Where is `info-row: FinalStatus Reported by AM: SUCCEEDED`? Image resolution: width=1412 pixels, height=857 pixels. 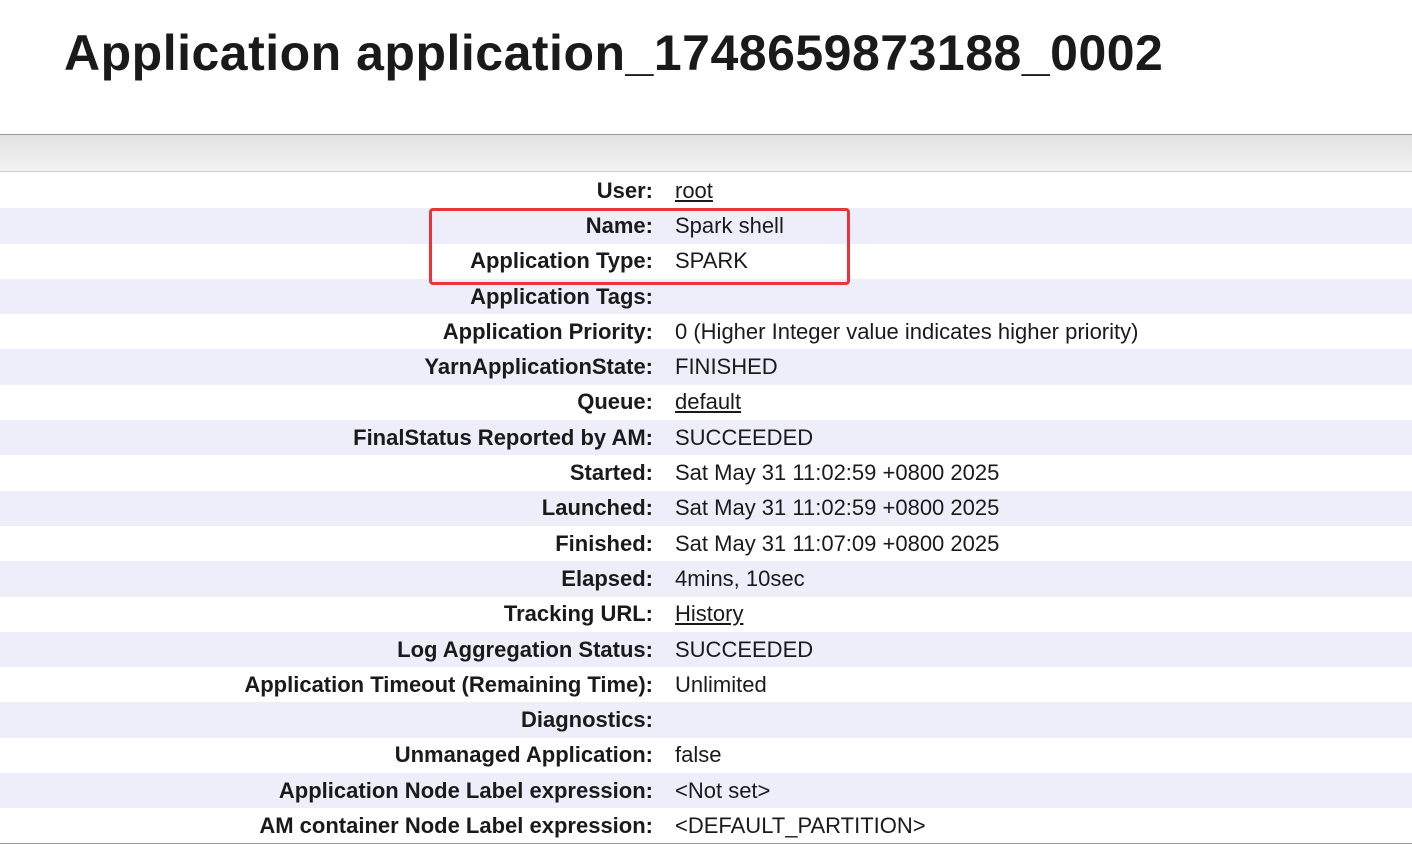
info-row: FinalStatus Reported by AM: SUCCEEDED is located at coordinates (706, 438).